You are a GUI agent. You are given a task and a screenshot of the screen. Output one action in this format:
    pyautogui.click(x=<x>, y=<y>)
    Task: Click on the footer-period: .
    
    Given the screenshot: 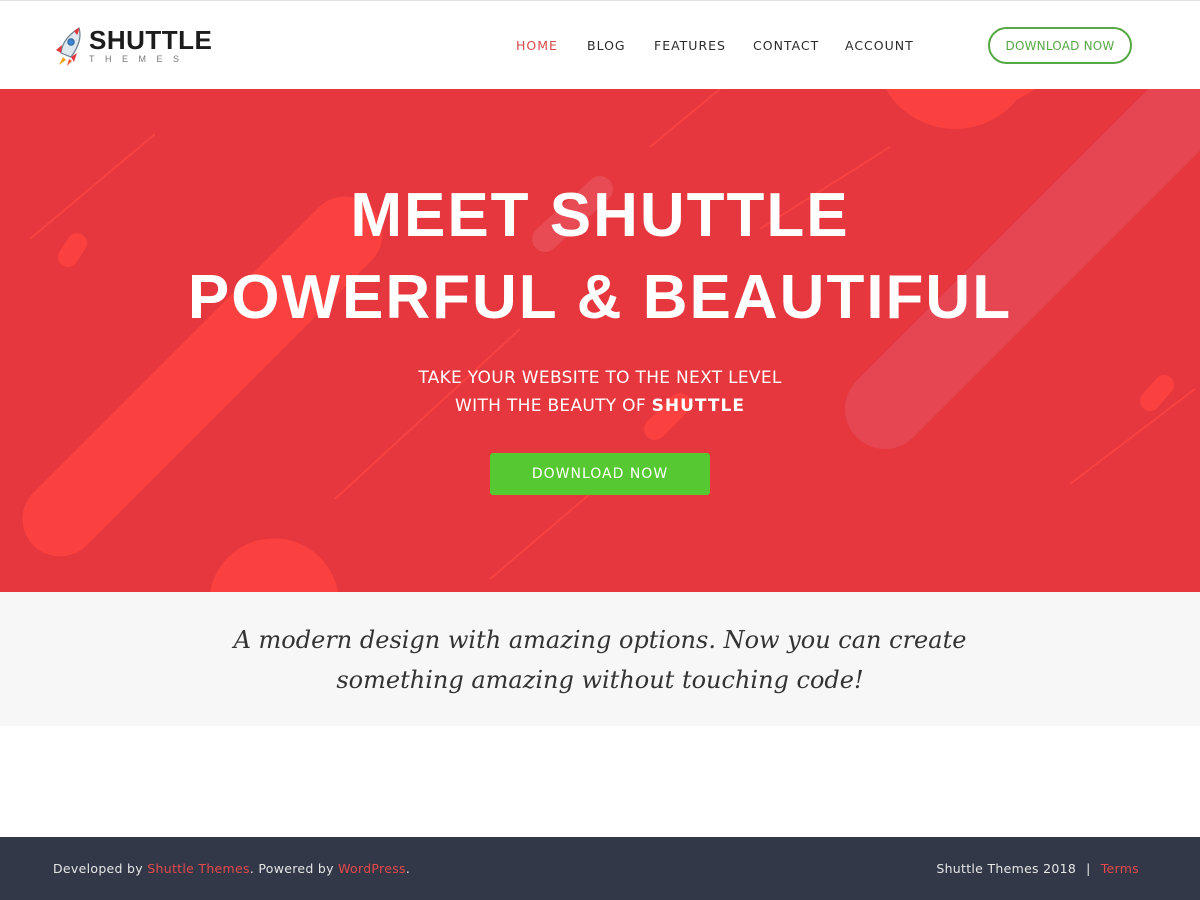 What is the action you would take?
    pyautogui.click(x=408, y=868)
    